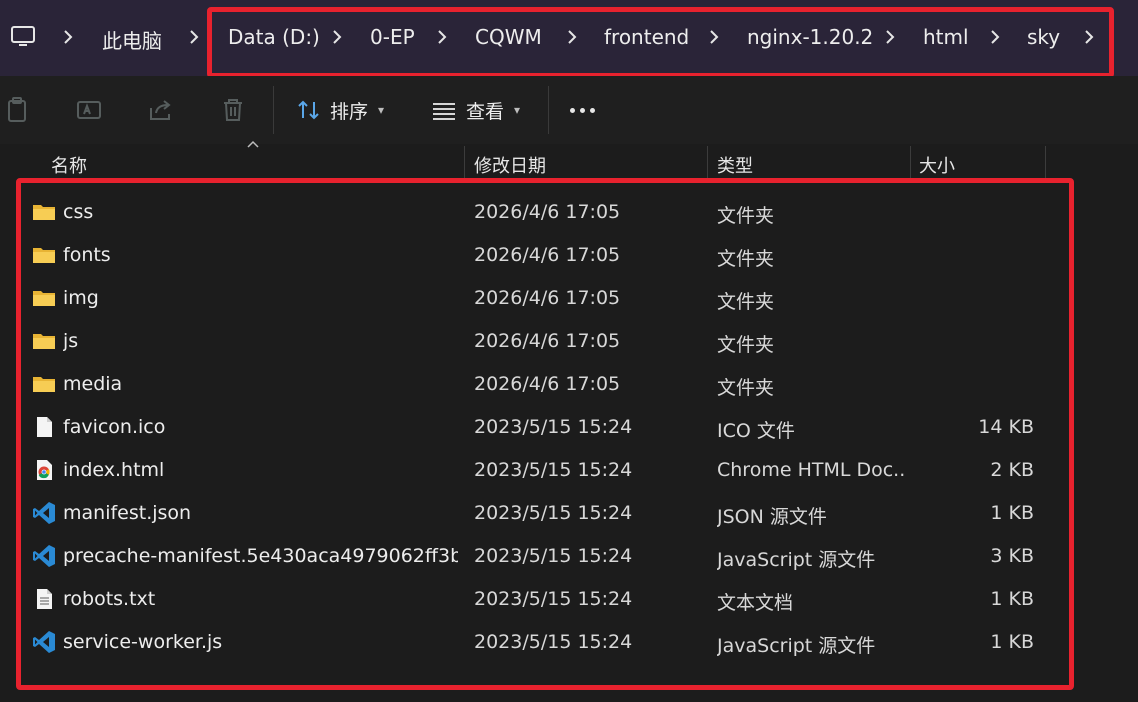 The image size is (1138, 702). I want to click on rename-icon, so click(89, 110).